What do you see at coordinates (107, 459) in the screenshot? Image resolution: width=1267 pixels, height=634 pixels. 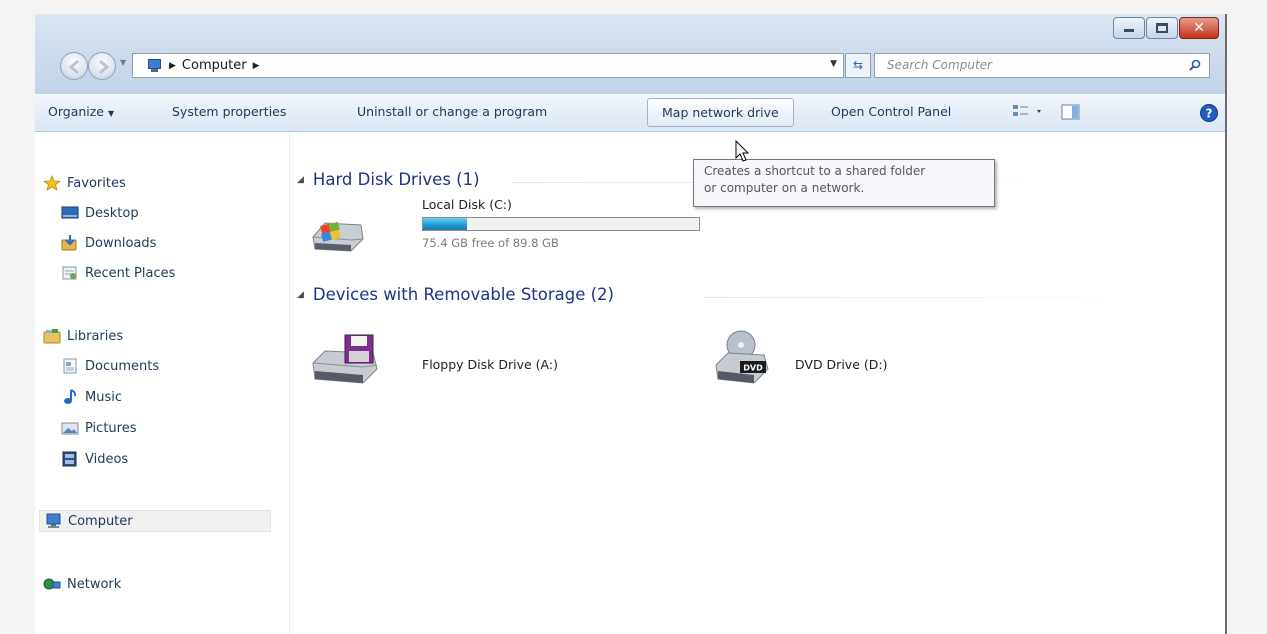 I see `sidebar-label: Videos` at bounding box center [107, 459].